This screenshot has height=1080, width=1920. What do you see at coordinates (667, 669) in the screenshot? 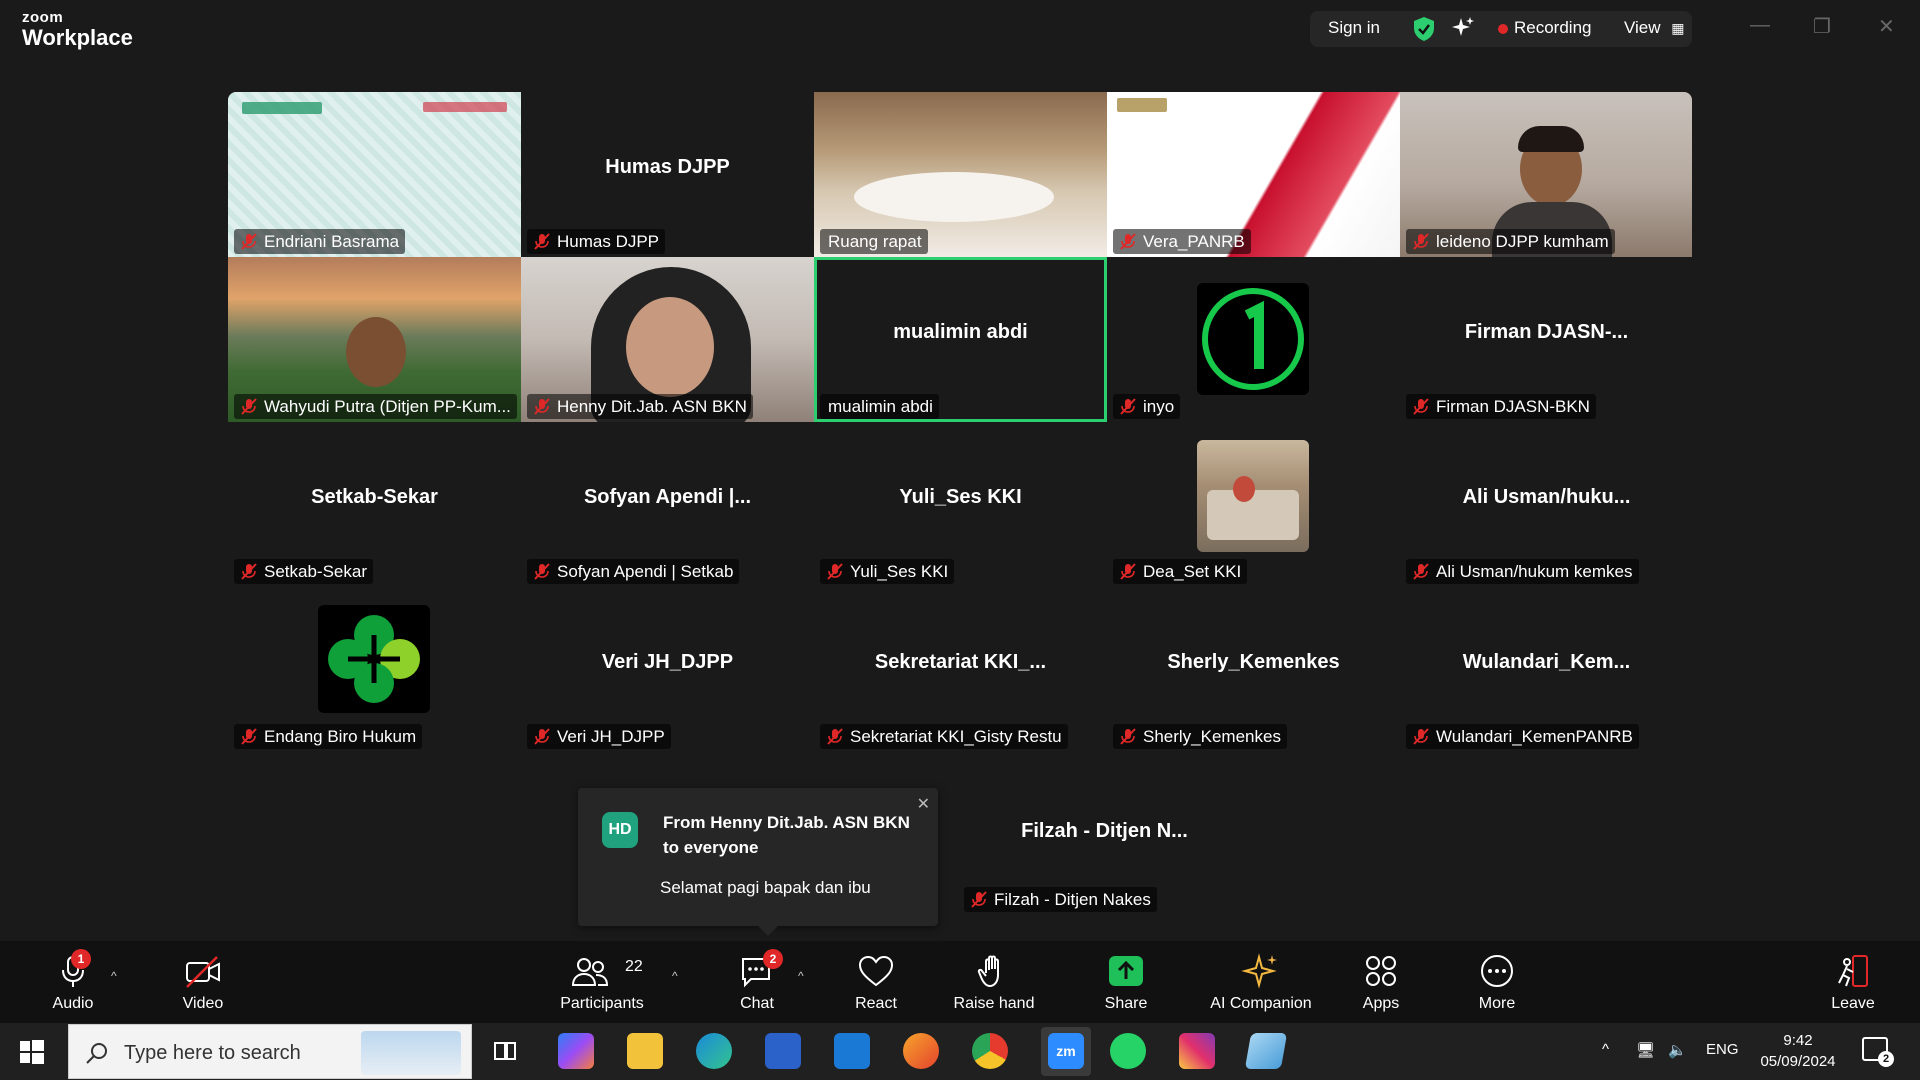
I see `participant-tile: Veri JH_DJPP Veri JH_DJPP` at bounding box center [667, 669].